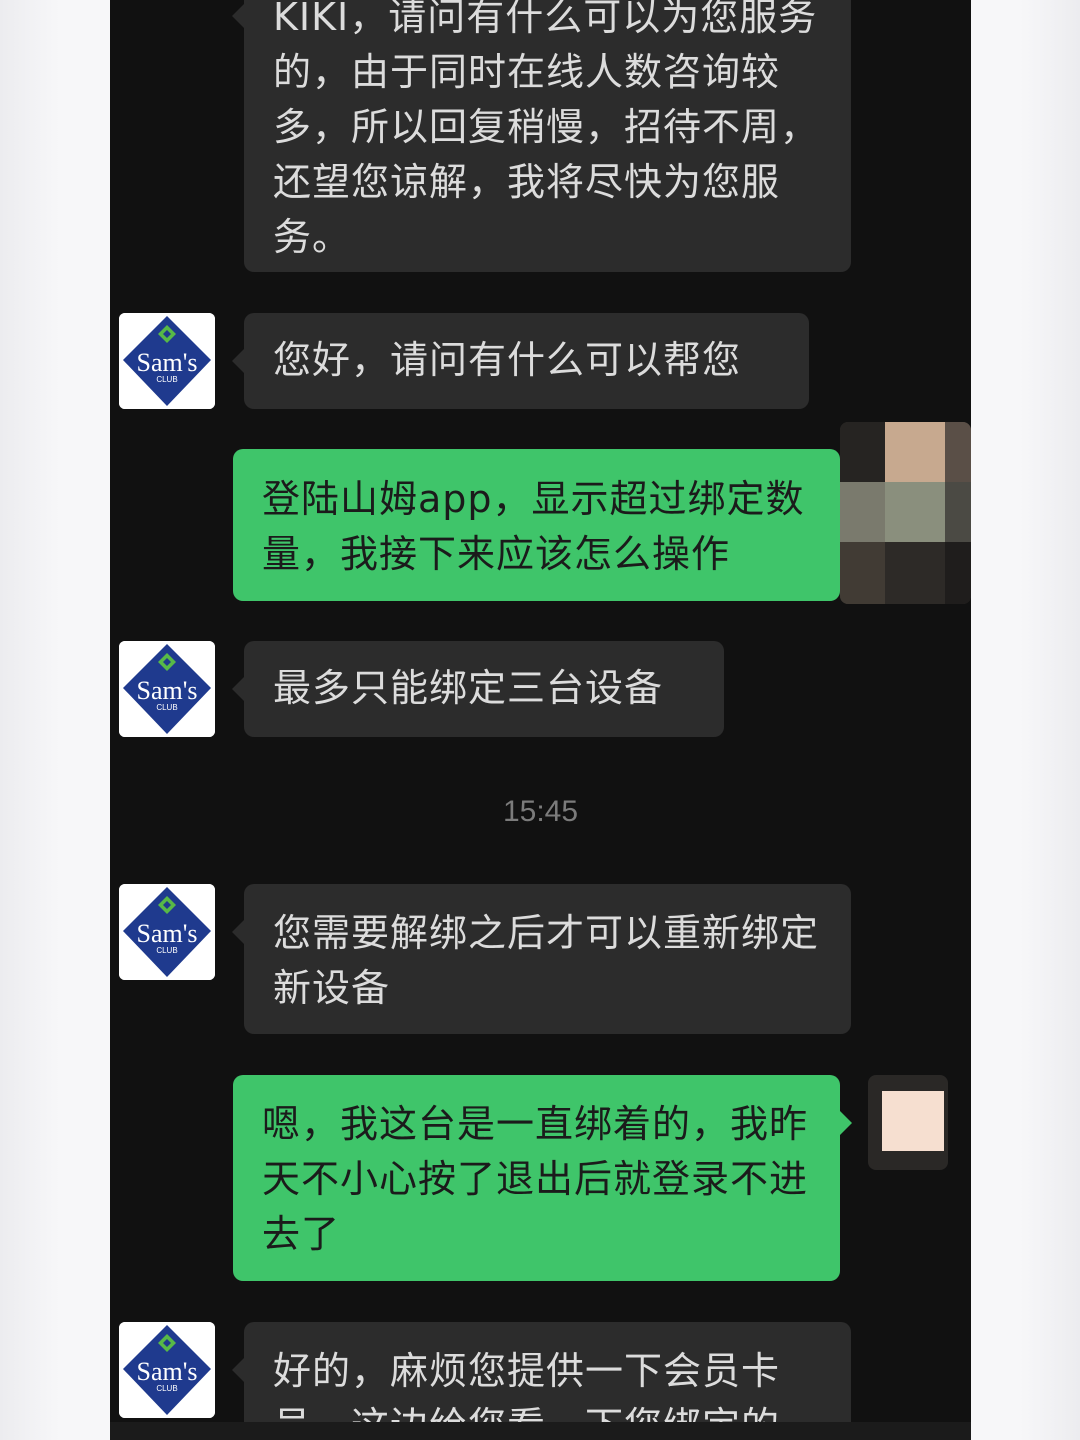 The image size is (1080, 1440). I want to click on agent-message-bubble: 您需要解绑之后才可以重新绑定新设备, so click(541, 959).